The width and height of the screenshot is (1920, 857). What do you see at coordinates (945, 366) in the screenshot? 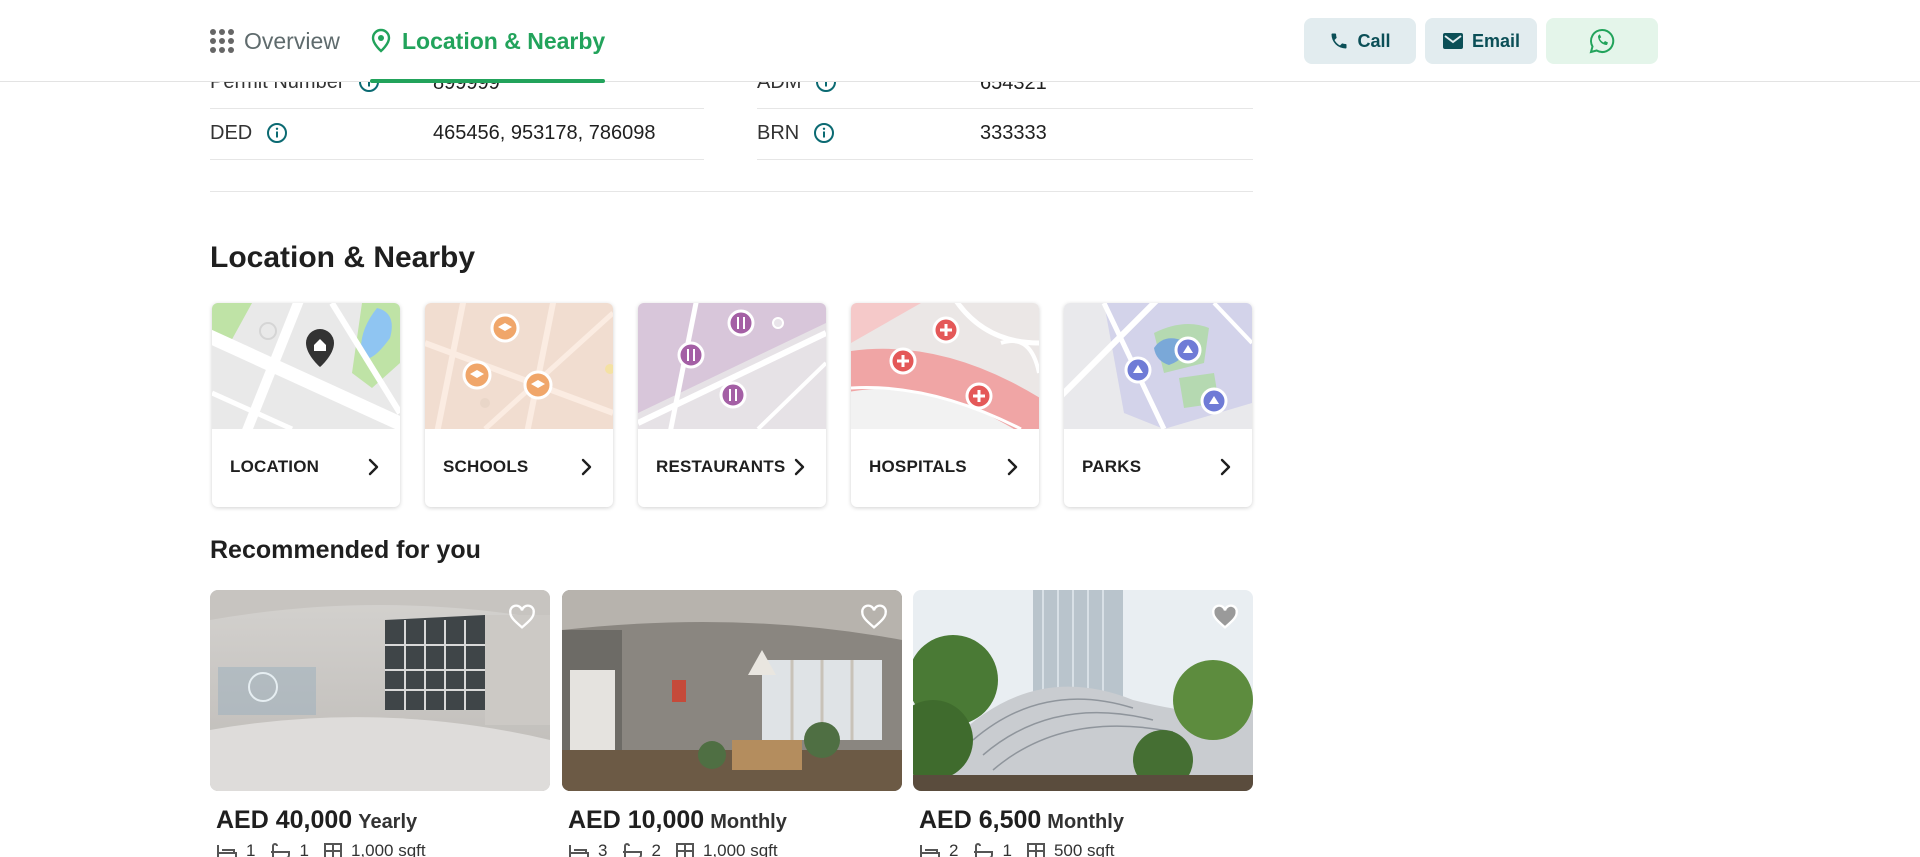
I see `hospitals-map-image` at bounding box center [945, 366].